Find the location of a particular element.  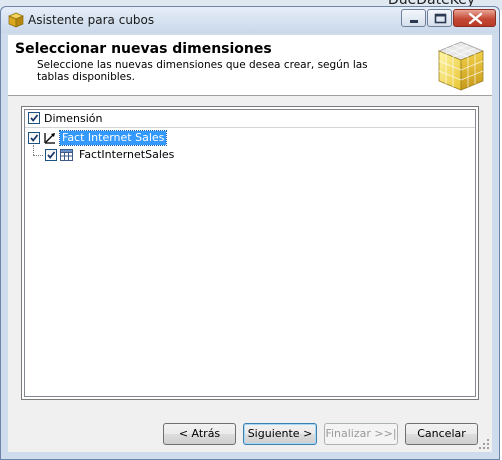

close-button is located at coordinates (474, 18).